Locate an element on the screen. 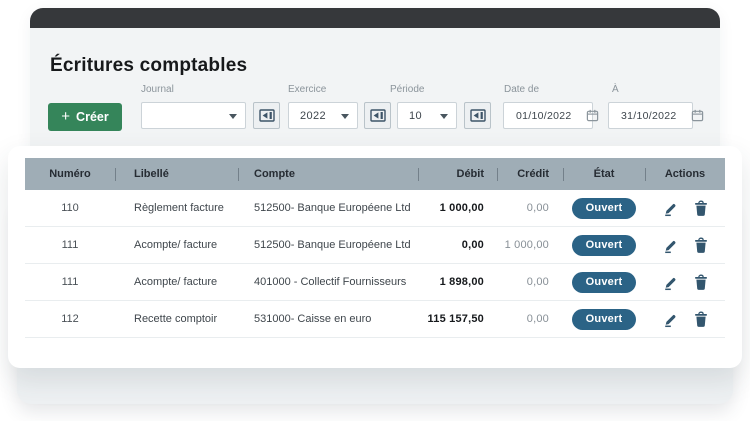 The height and width of the screenshot is (421, 750). column-header-libelle: Libellé is located at coordinates (151, 174).